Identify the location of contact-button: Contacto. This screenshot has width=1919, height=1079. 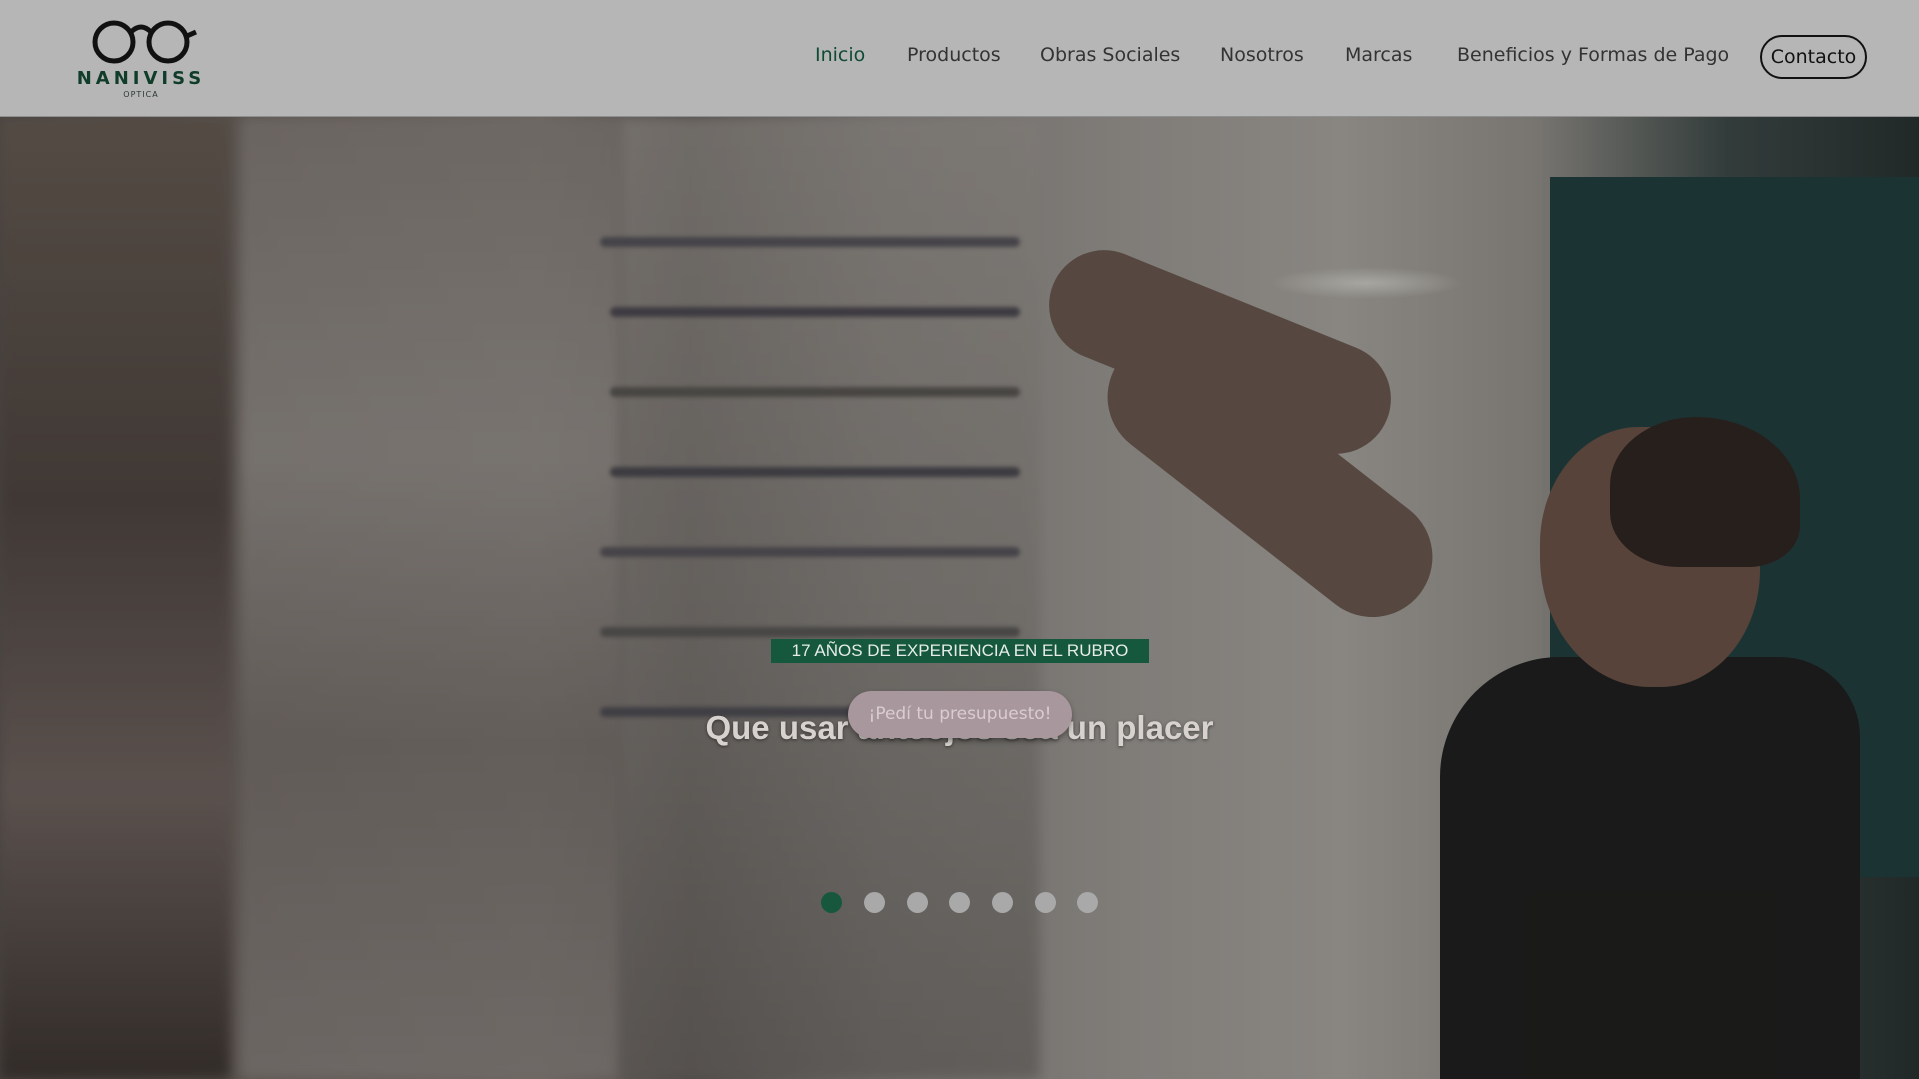
(1813, 57).